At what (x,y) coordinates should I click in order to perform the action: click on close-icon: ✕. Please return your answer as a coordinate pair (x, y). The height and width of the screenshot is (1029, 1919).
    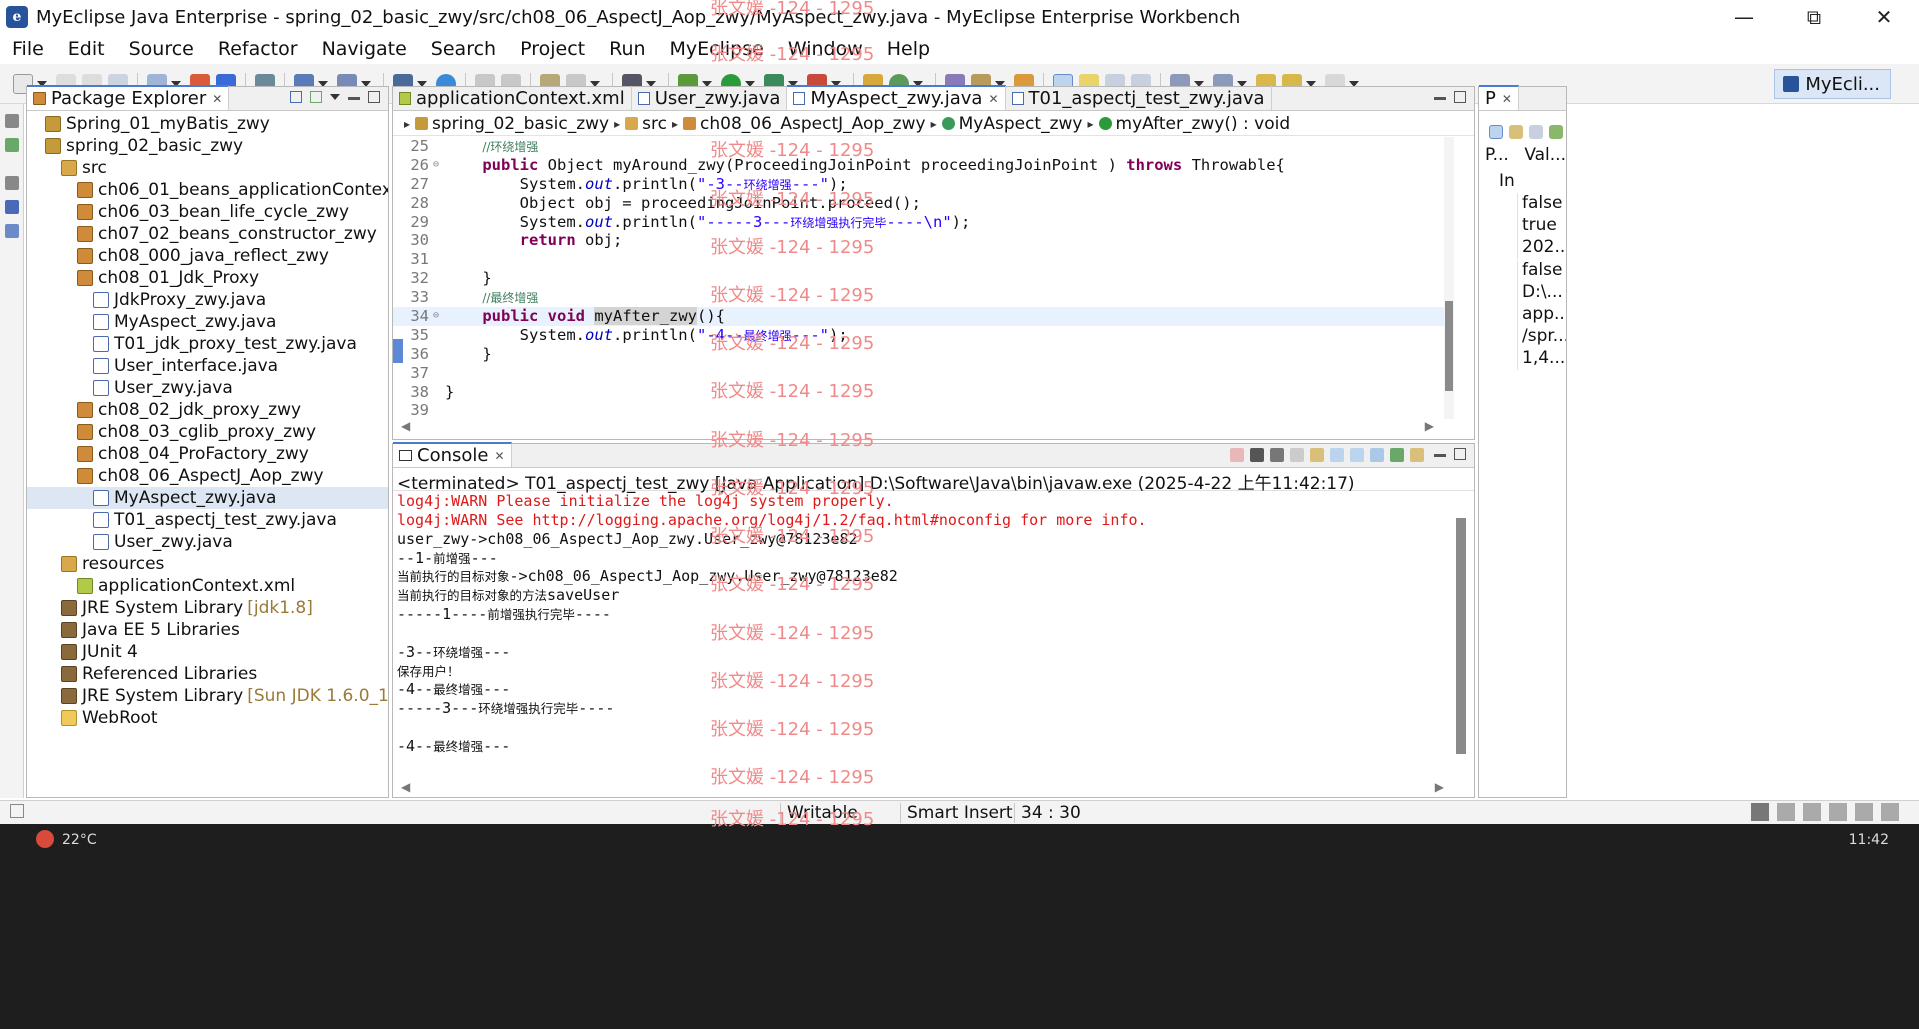
    Looking at the image, I should click on (993, 99).